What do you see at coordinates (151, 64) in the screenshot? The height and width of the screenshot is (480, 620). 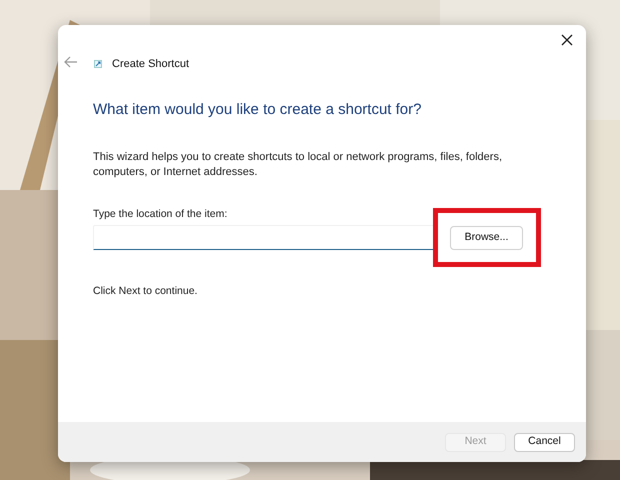 I see `window-title: Create Shortcut` at bounding box center [151, 64].